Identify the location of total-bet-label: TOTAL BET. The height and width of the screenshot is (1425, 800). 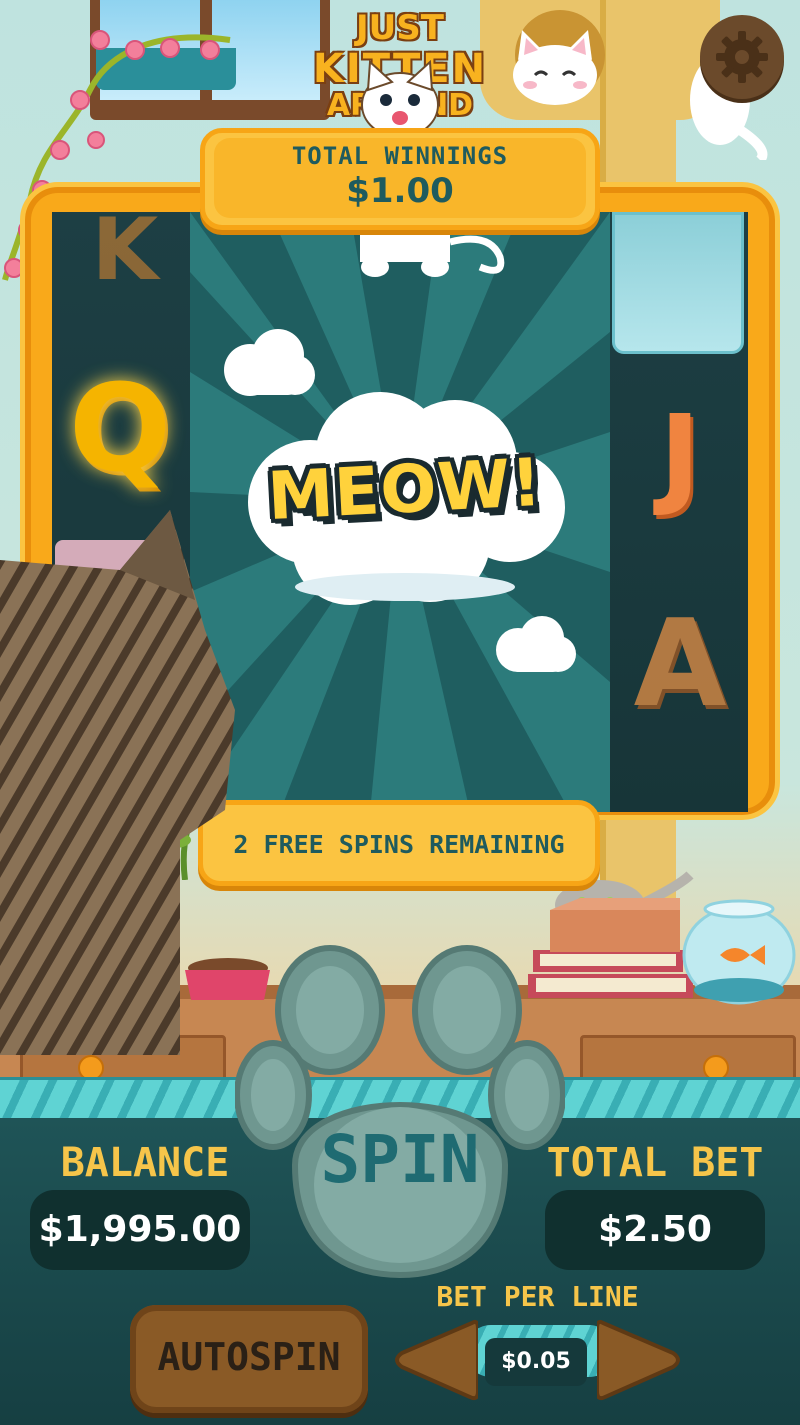
(655, 1163).